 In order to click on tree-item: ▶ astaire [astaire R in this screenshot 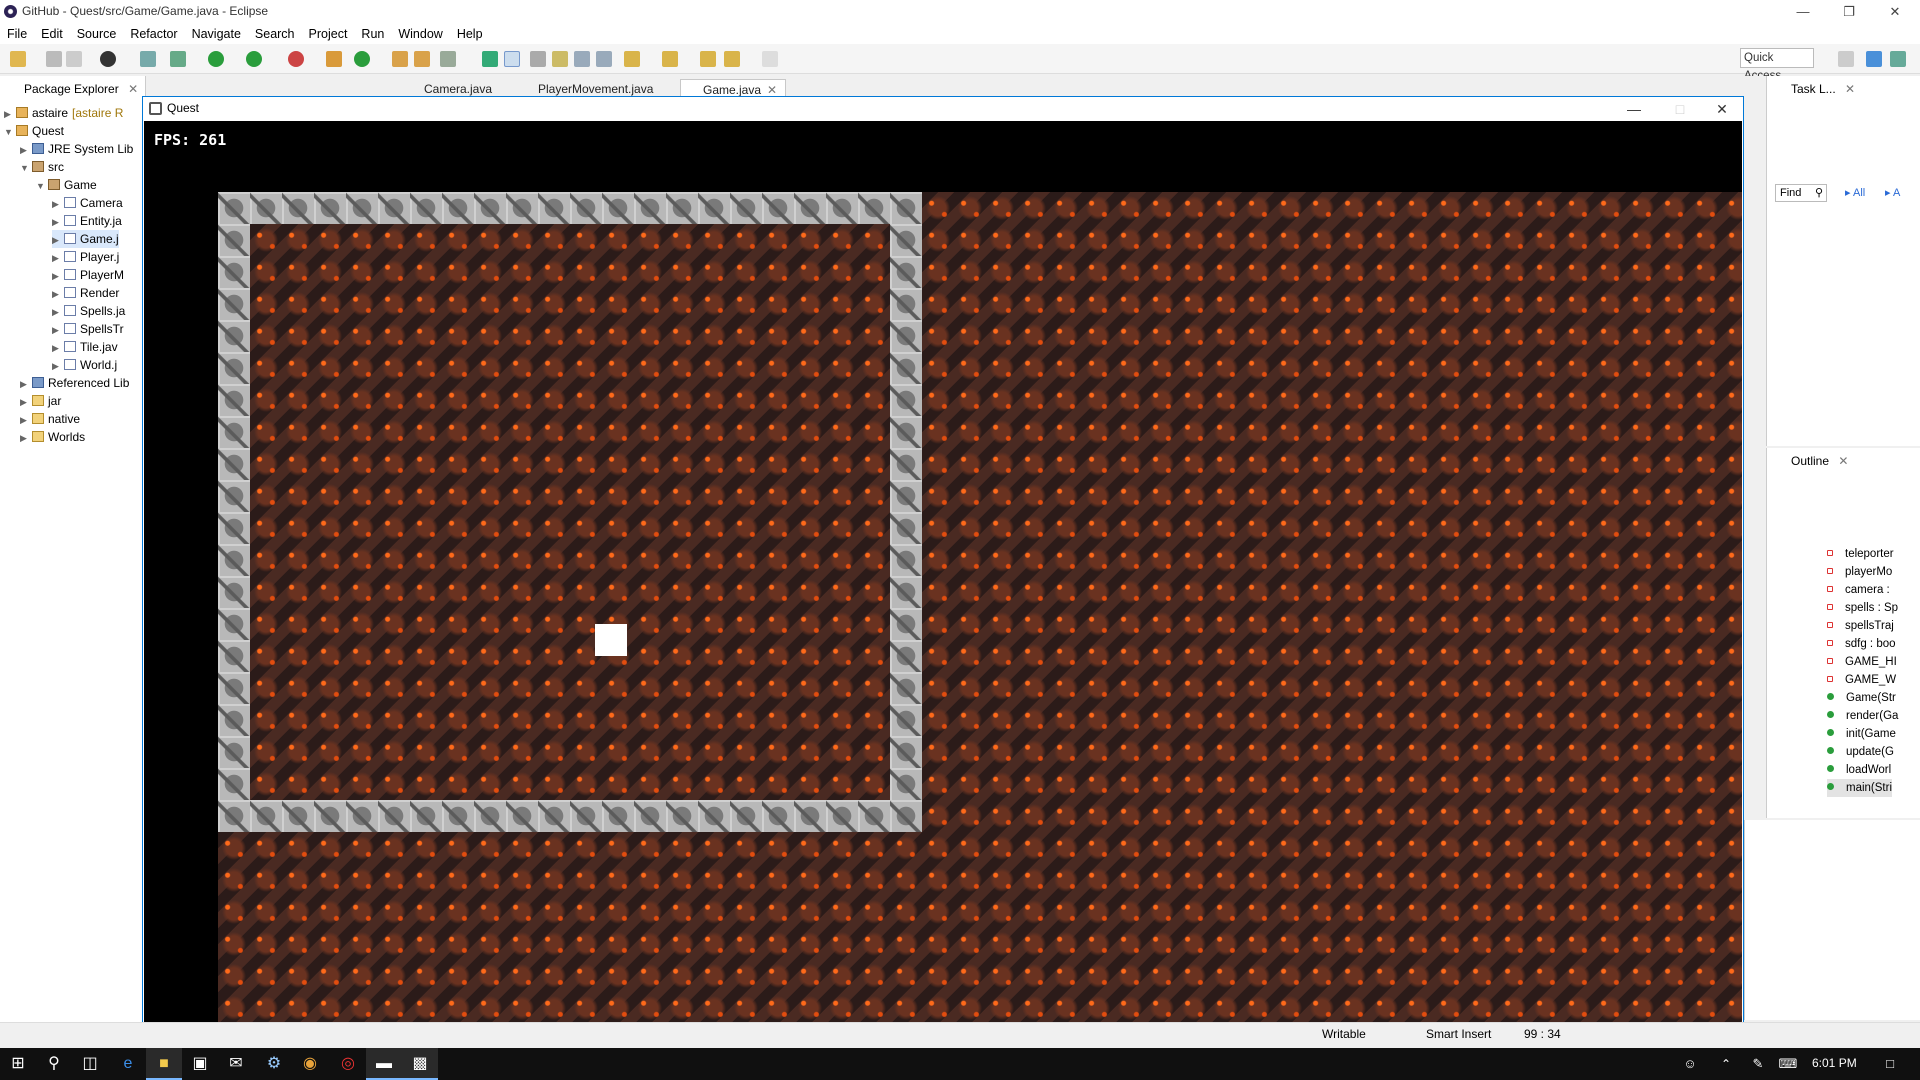, I will do `click(63, 113)`.